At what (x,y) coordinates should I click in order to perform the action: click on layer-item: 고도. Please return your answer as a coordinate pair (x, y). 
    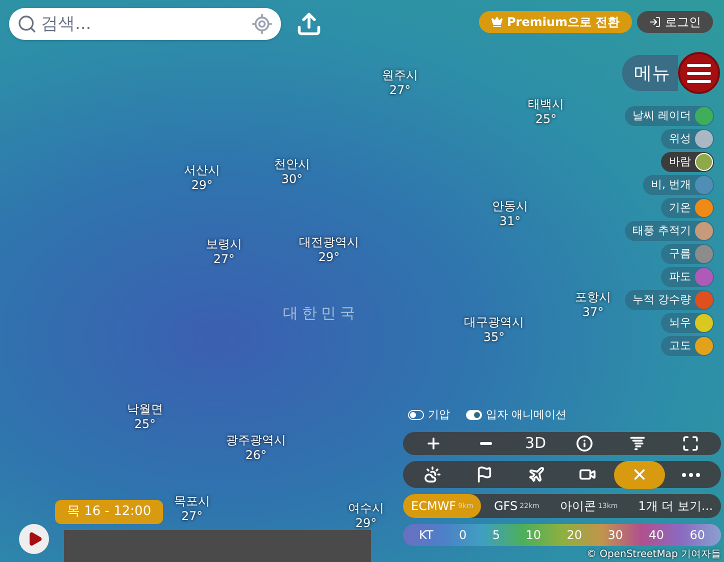
    Looking at the image, I should click on (687, 346).